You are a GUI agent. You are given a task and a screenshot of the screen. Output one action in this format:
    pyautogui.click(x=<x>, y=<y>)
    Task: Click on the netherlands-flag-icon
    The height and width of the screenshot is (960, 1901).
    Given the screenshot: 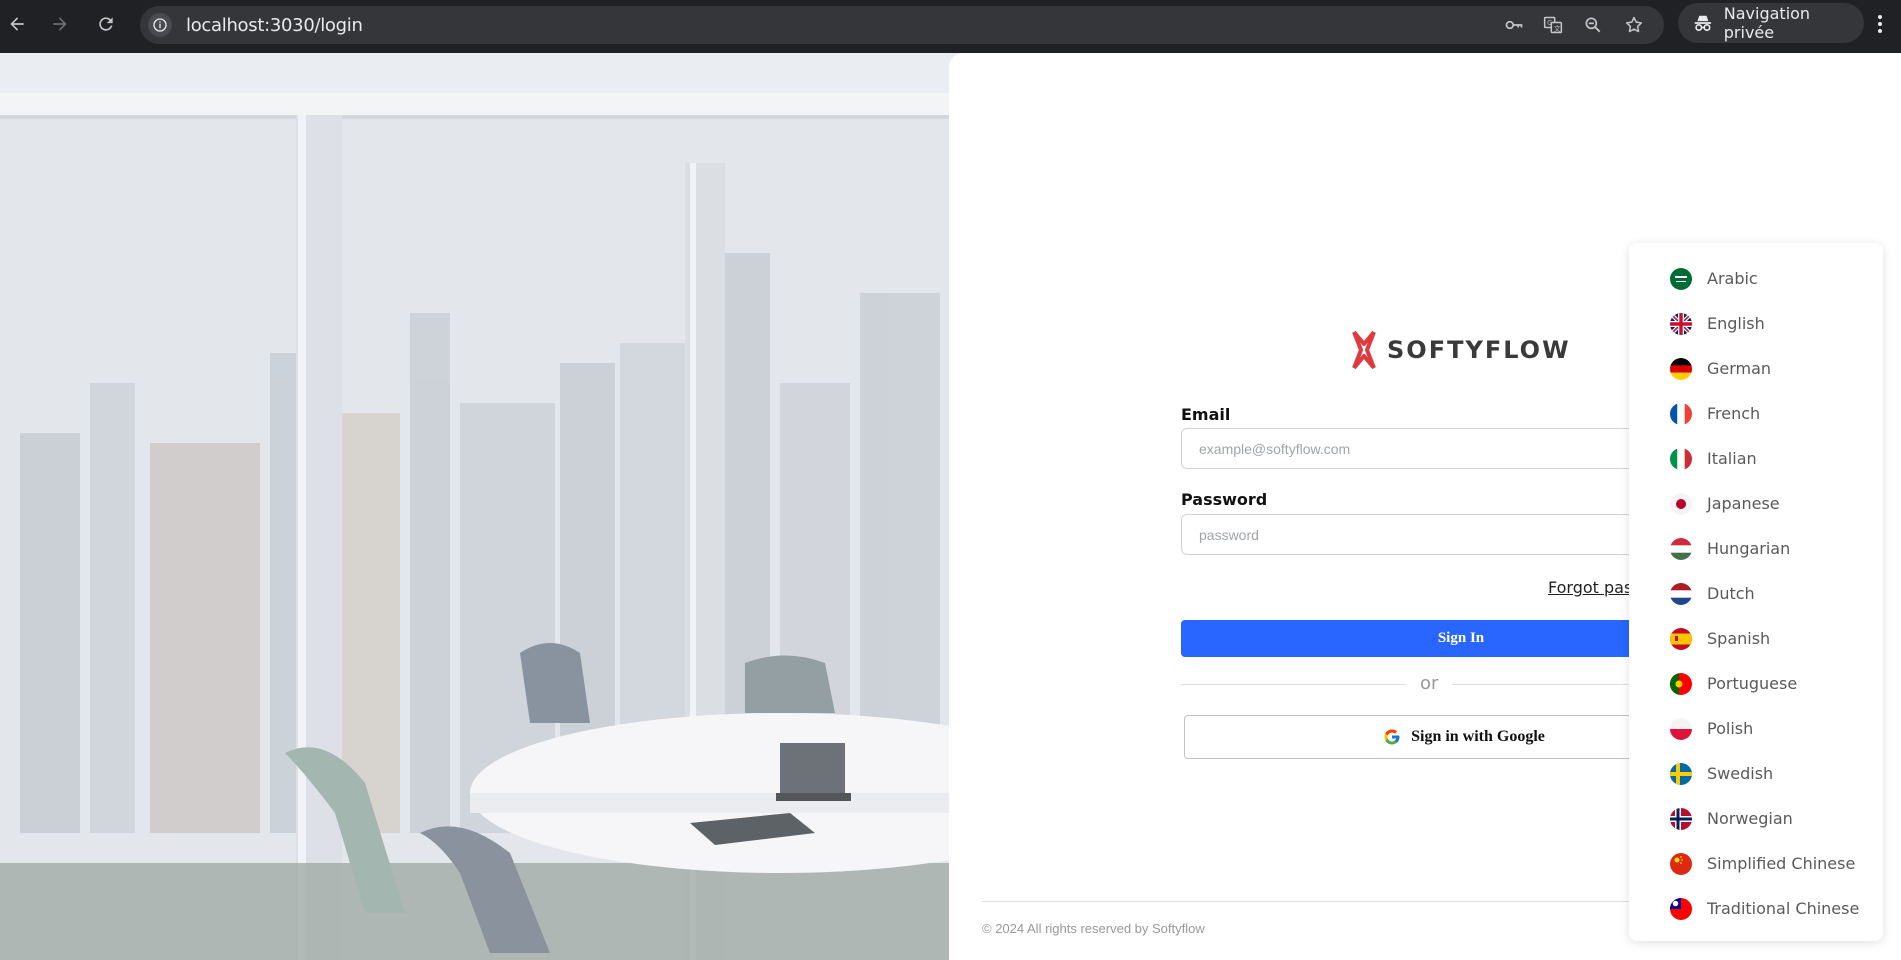 What is the action you would take?
    pyautogui.click(x=1681, y=593)
    